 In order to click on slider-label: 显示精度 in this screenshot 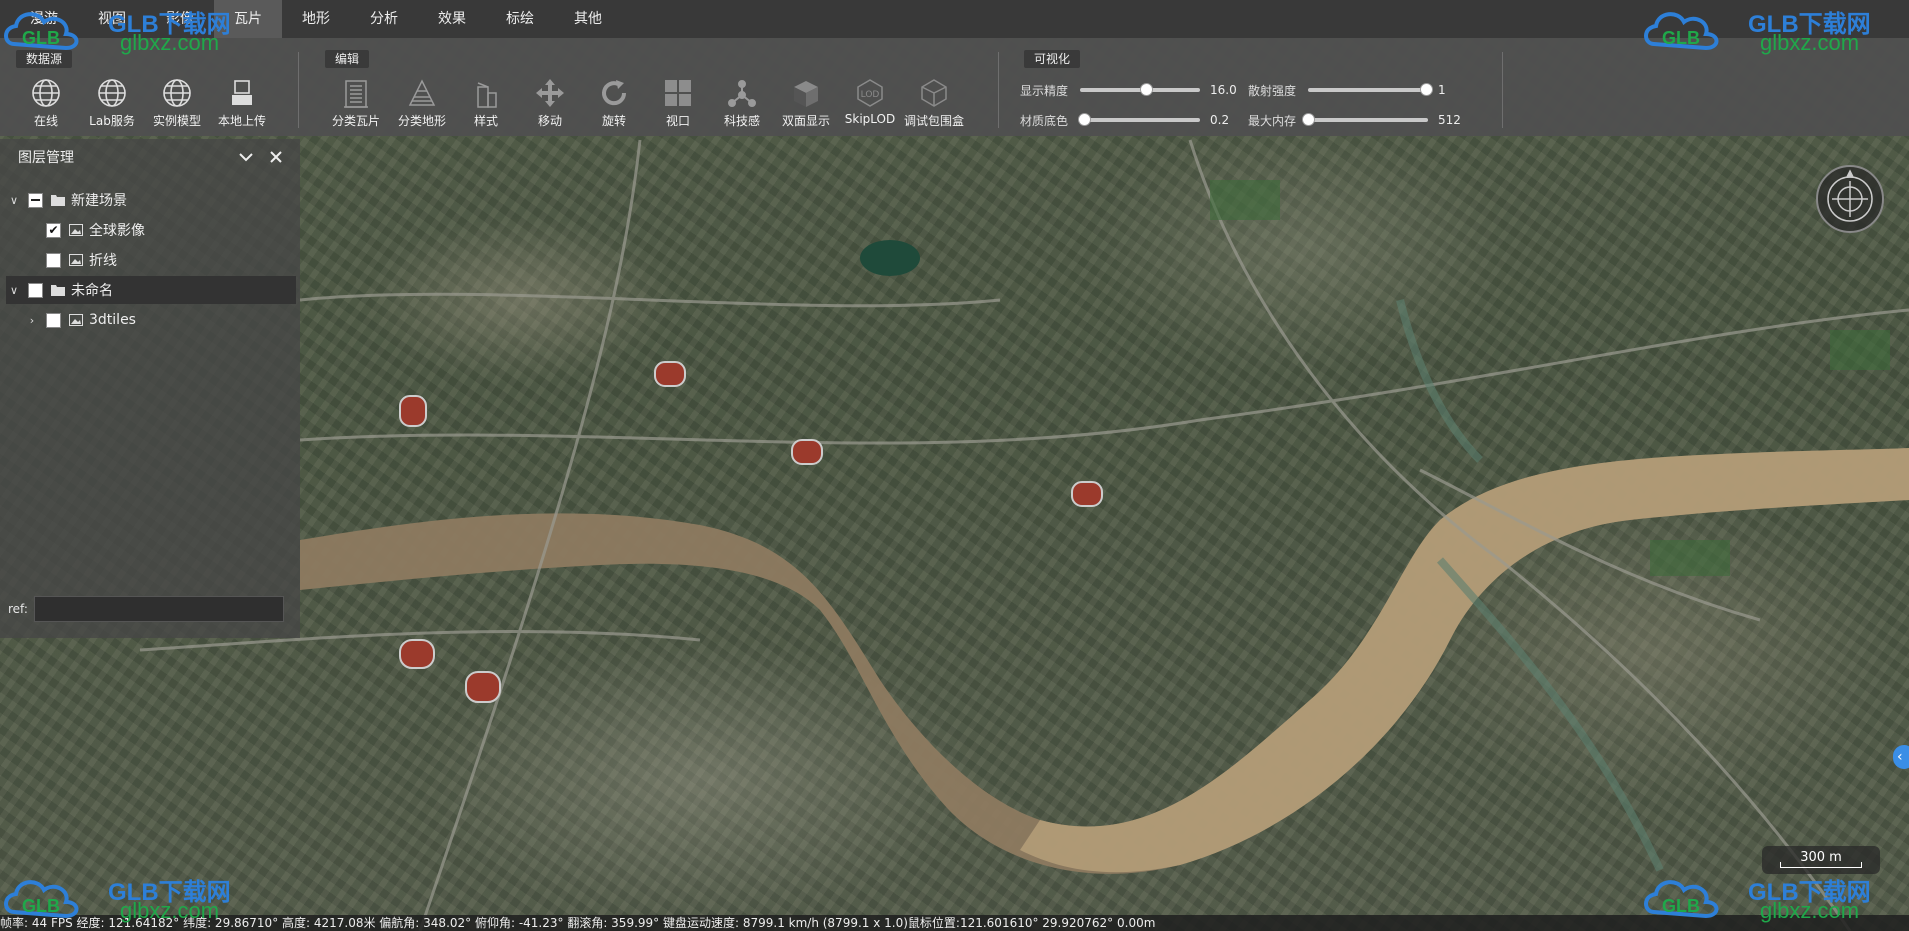, I will do `click(1044, 90)`.